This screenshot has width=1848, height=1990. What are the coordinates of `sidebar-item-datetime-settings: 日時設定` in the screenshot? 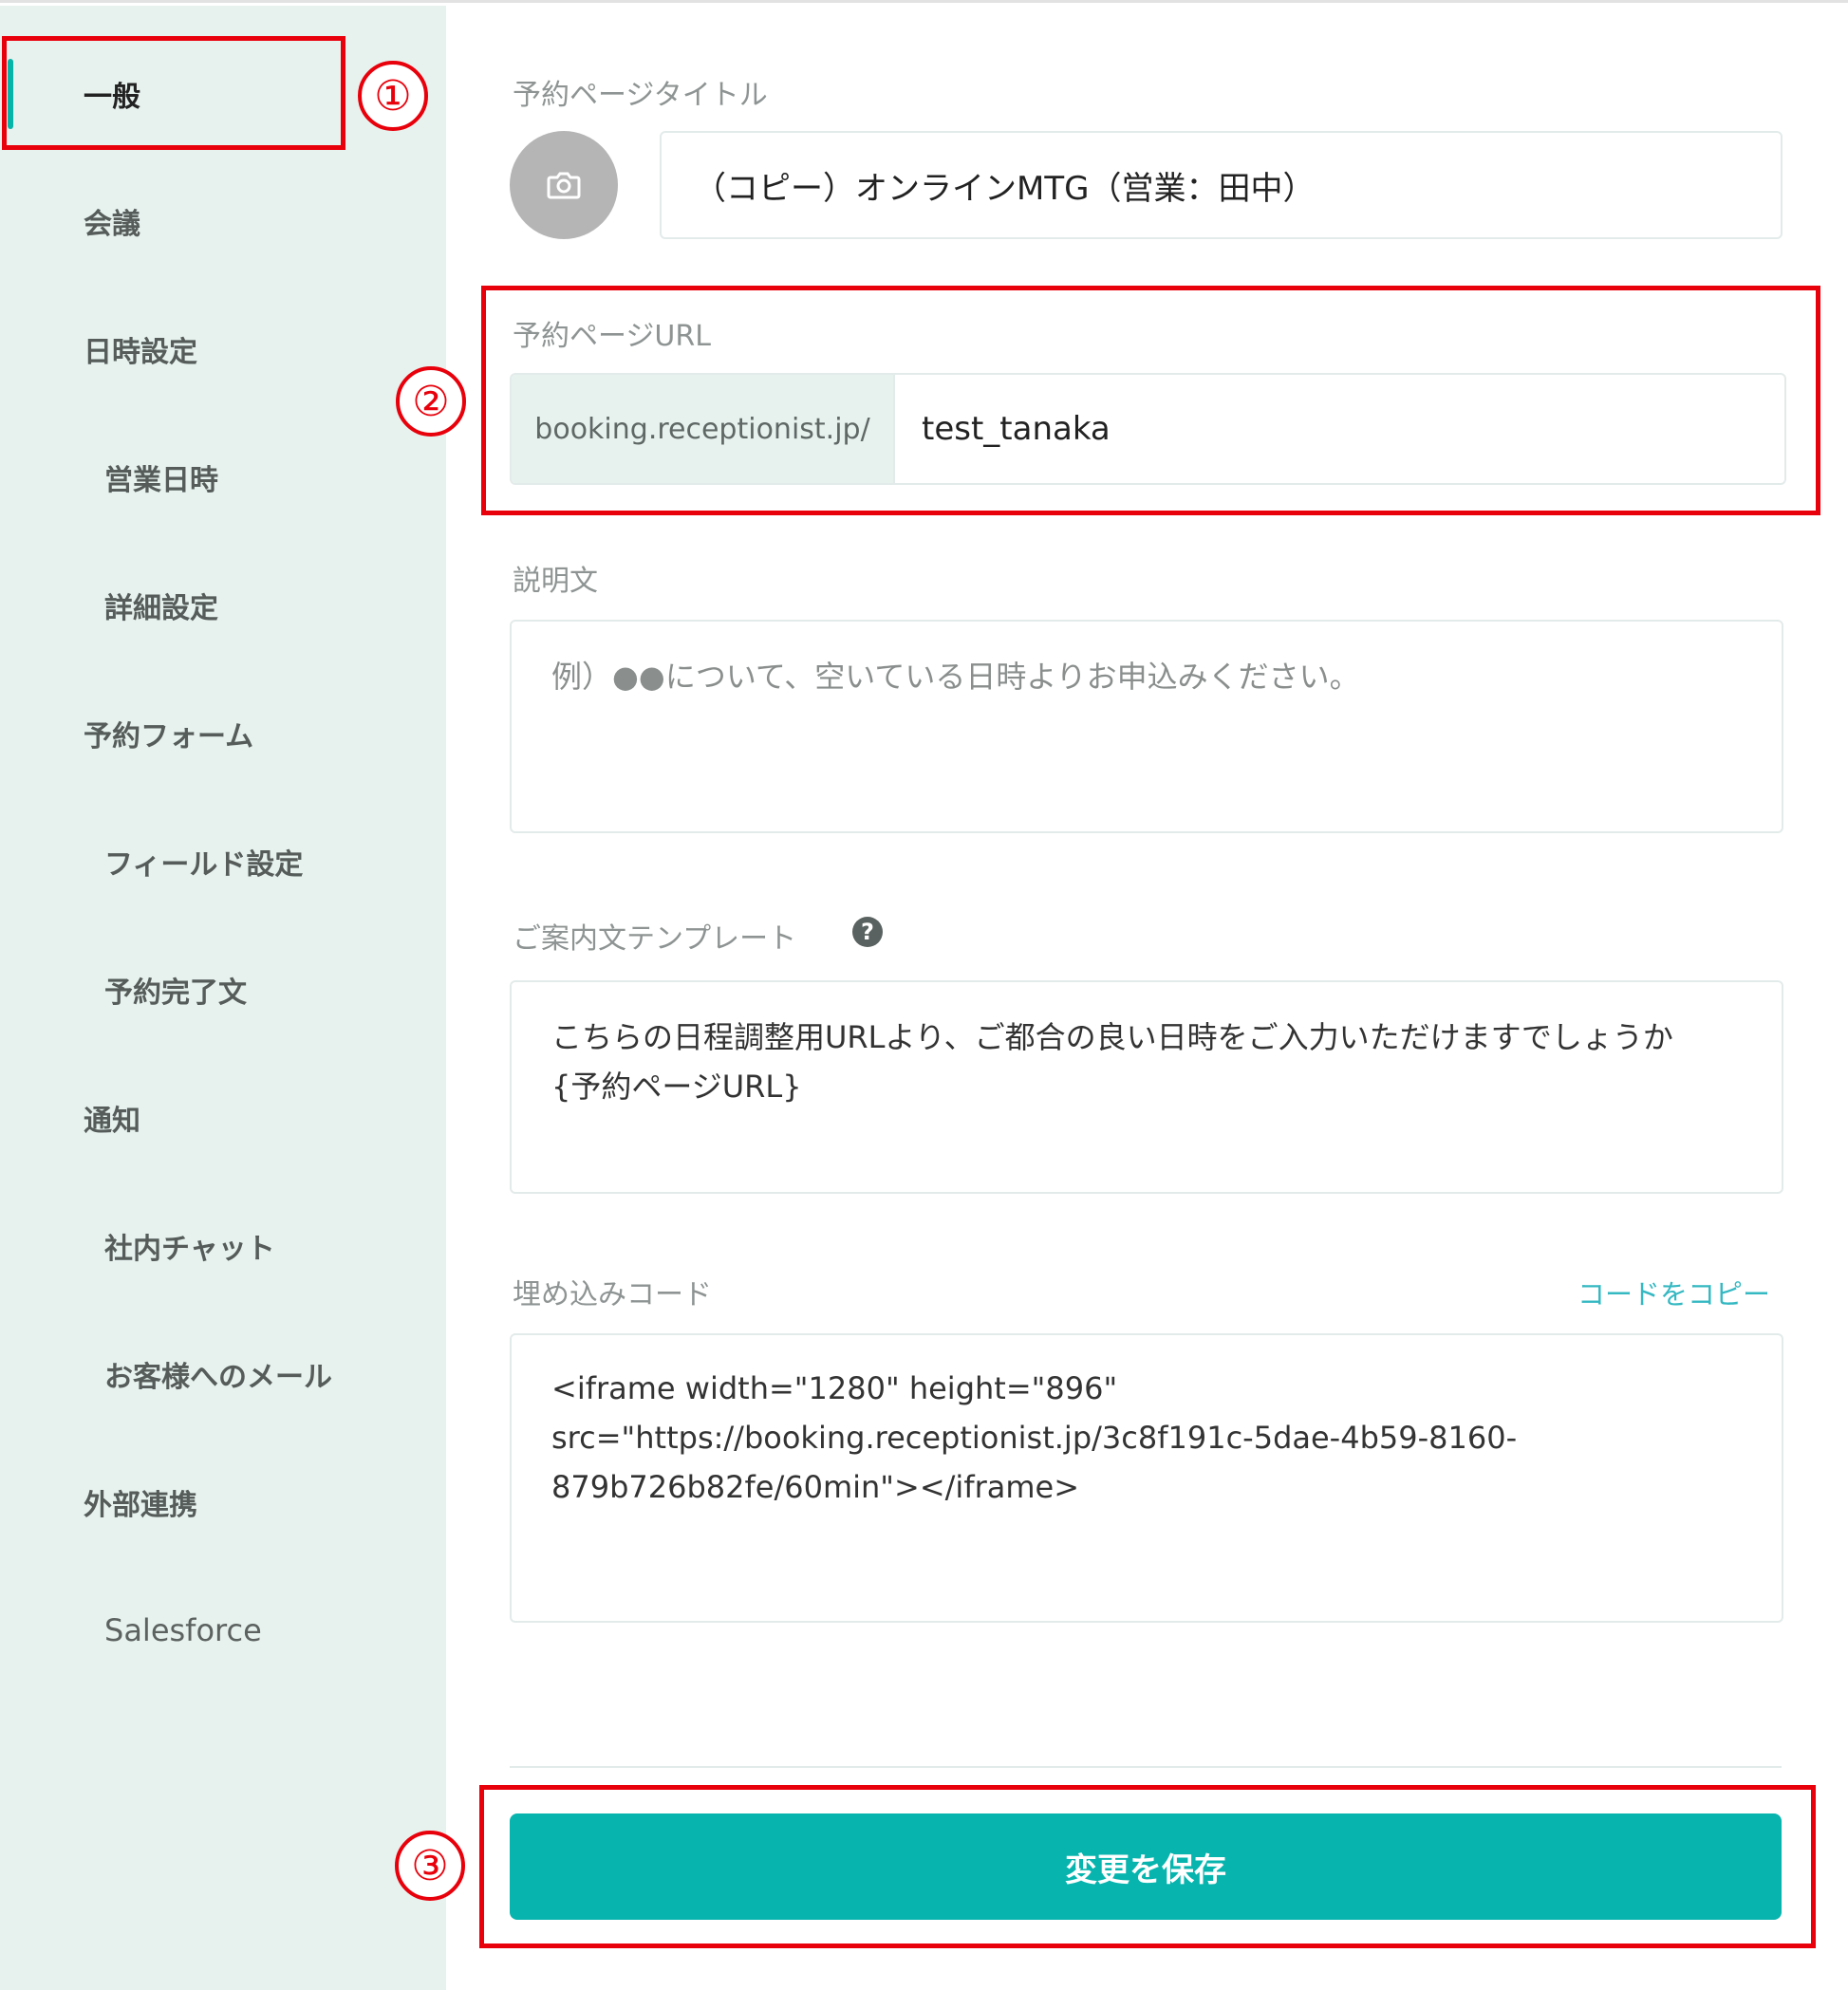 It's located at (223, 349).